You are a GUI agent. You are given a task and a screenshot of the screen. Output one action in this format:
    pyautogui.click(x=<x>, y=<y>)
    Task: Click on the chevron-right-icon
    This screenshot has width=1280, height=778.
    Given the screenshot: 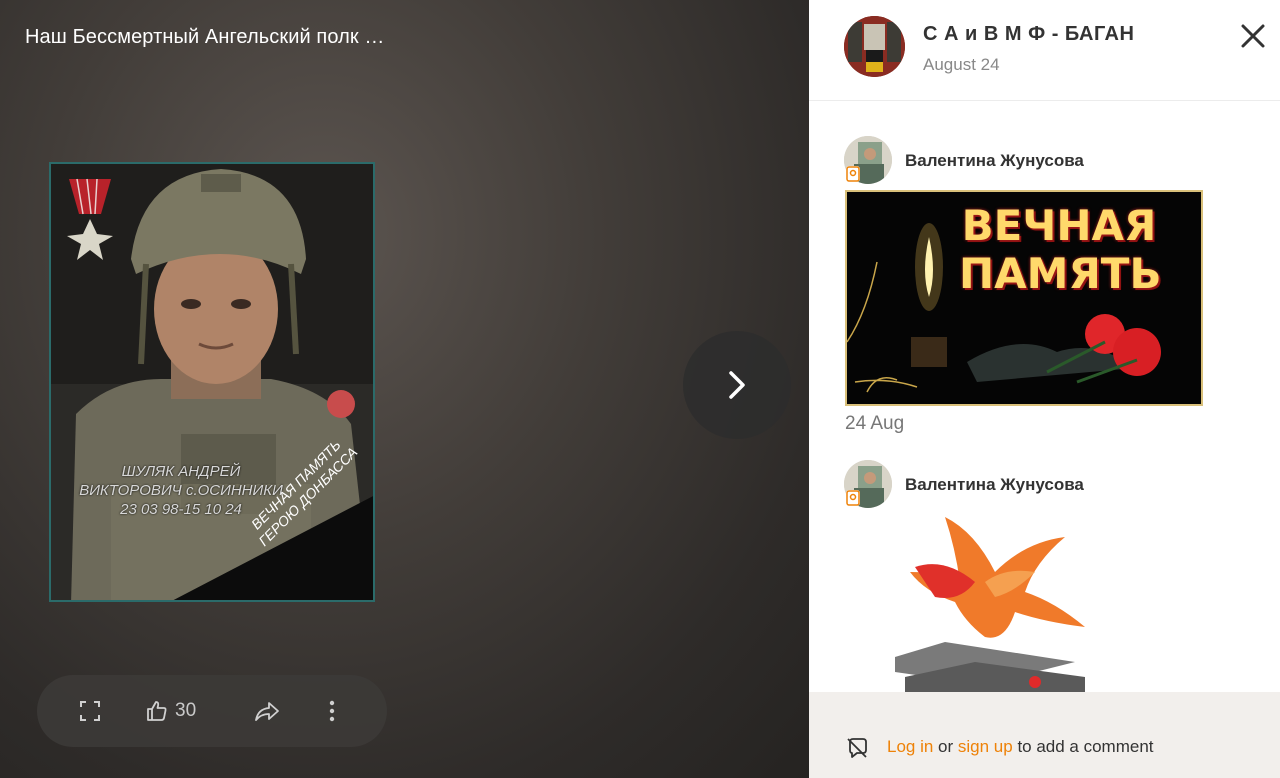 What is the action you would take?
    pyautogui.click(x=737, y=385)
    